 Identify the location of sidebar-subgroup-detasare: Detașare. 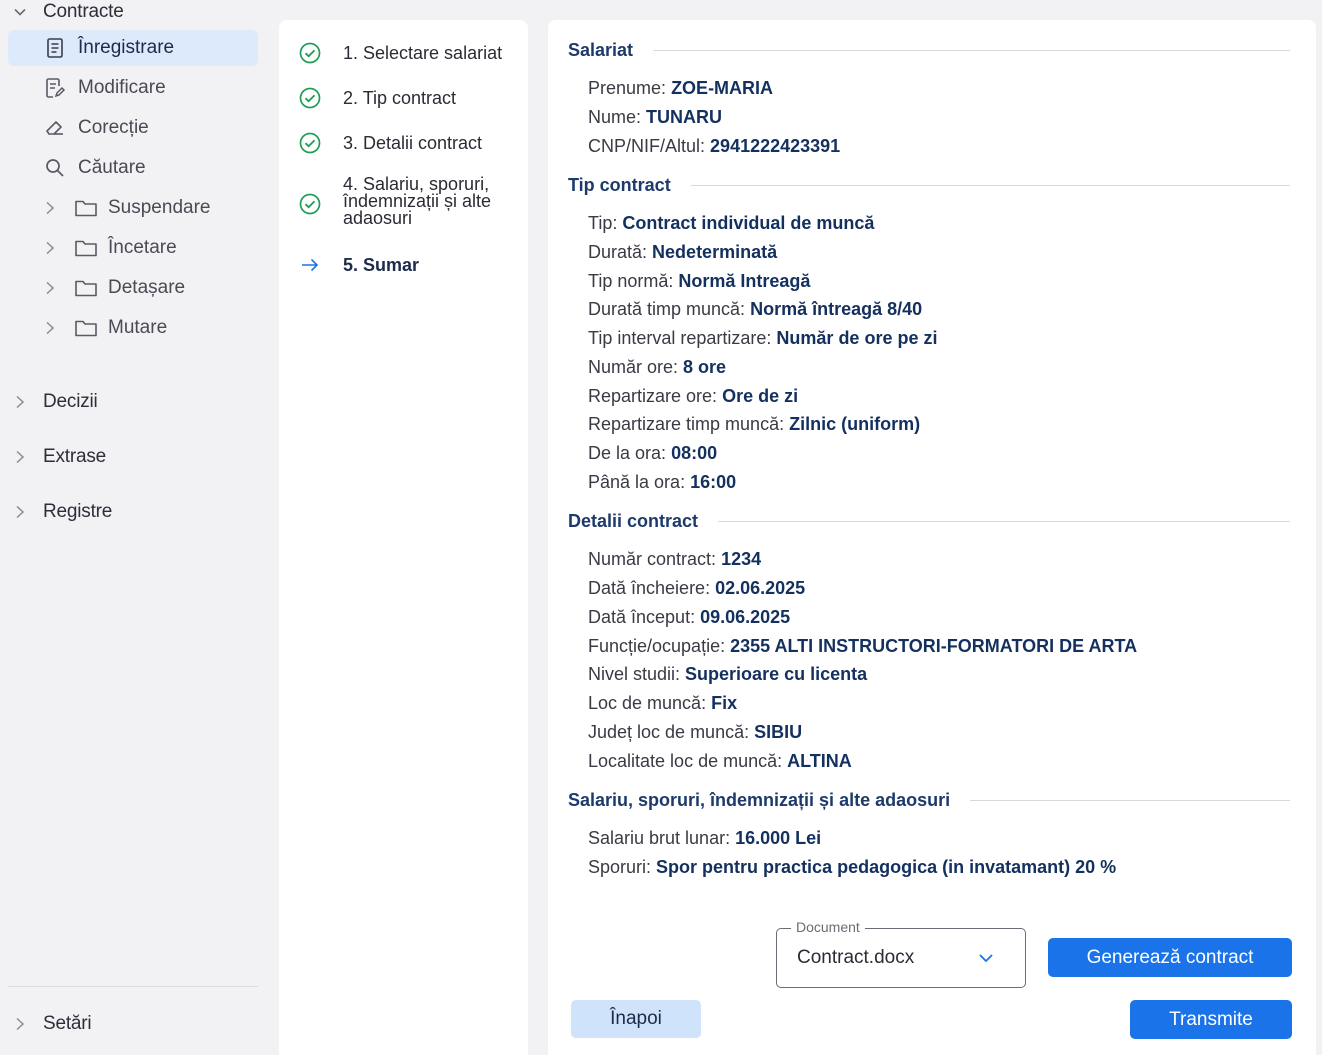
(133, 288).